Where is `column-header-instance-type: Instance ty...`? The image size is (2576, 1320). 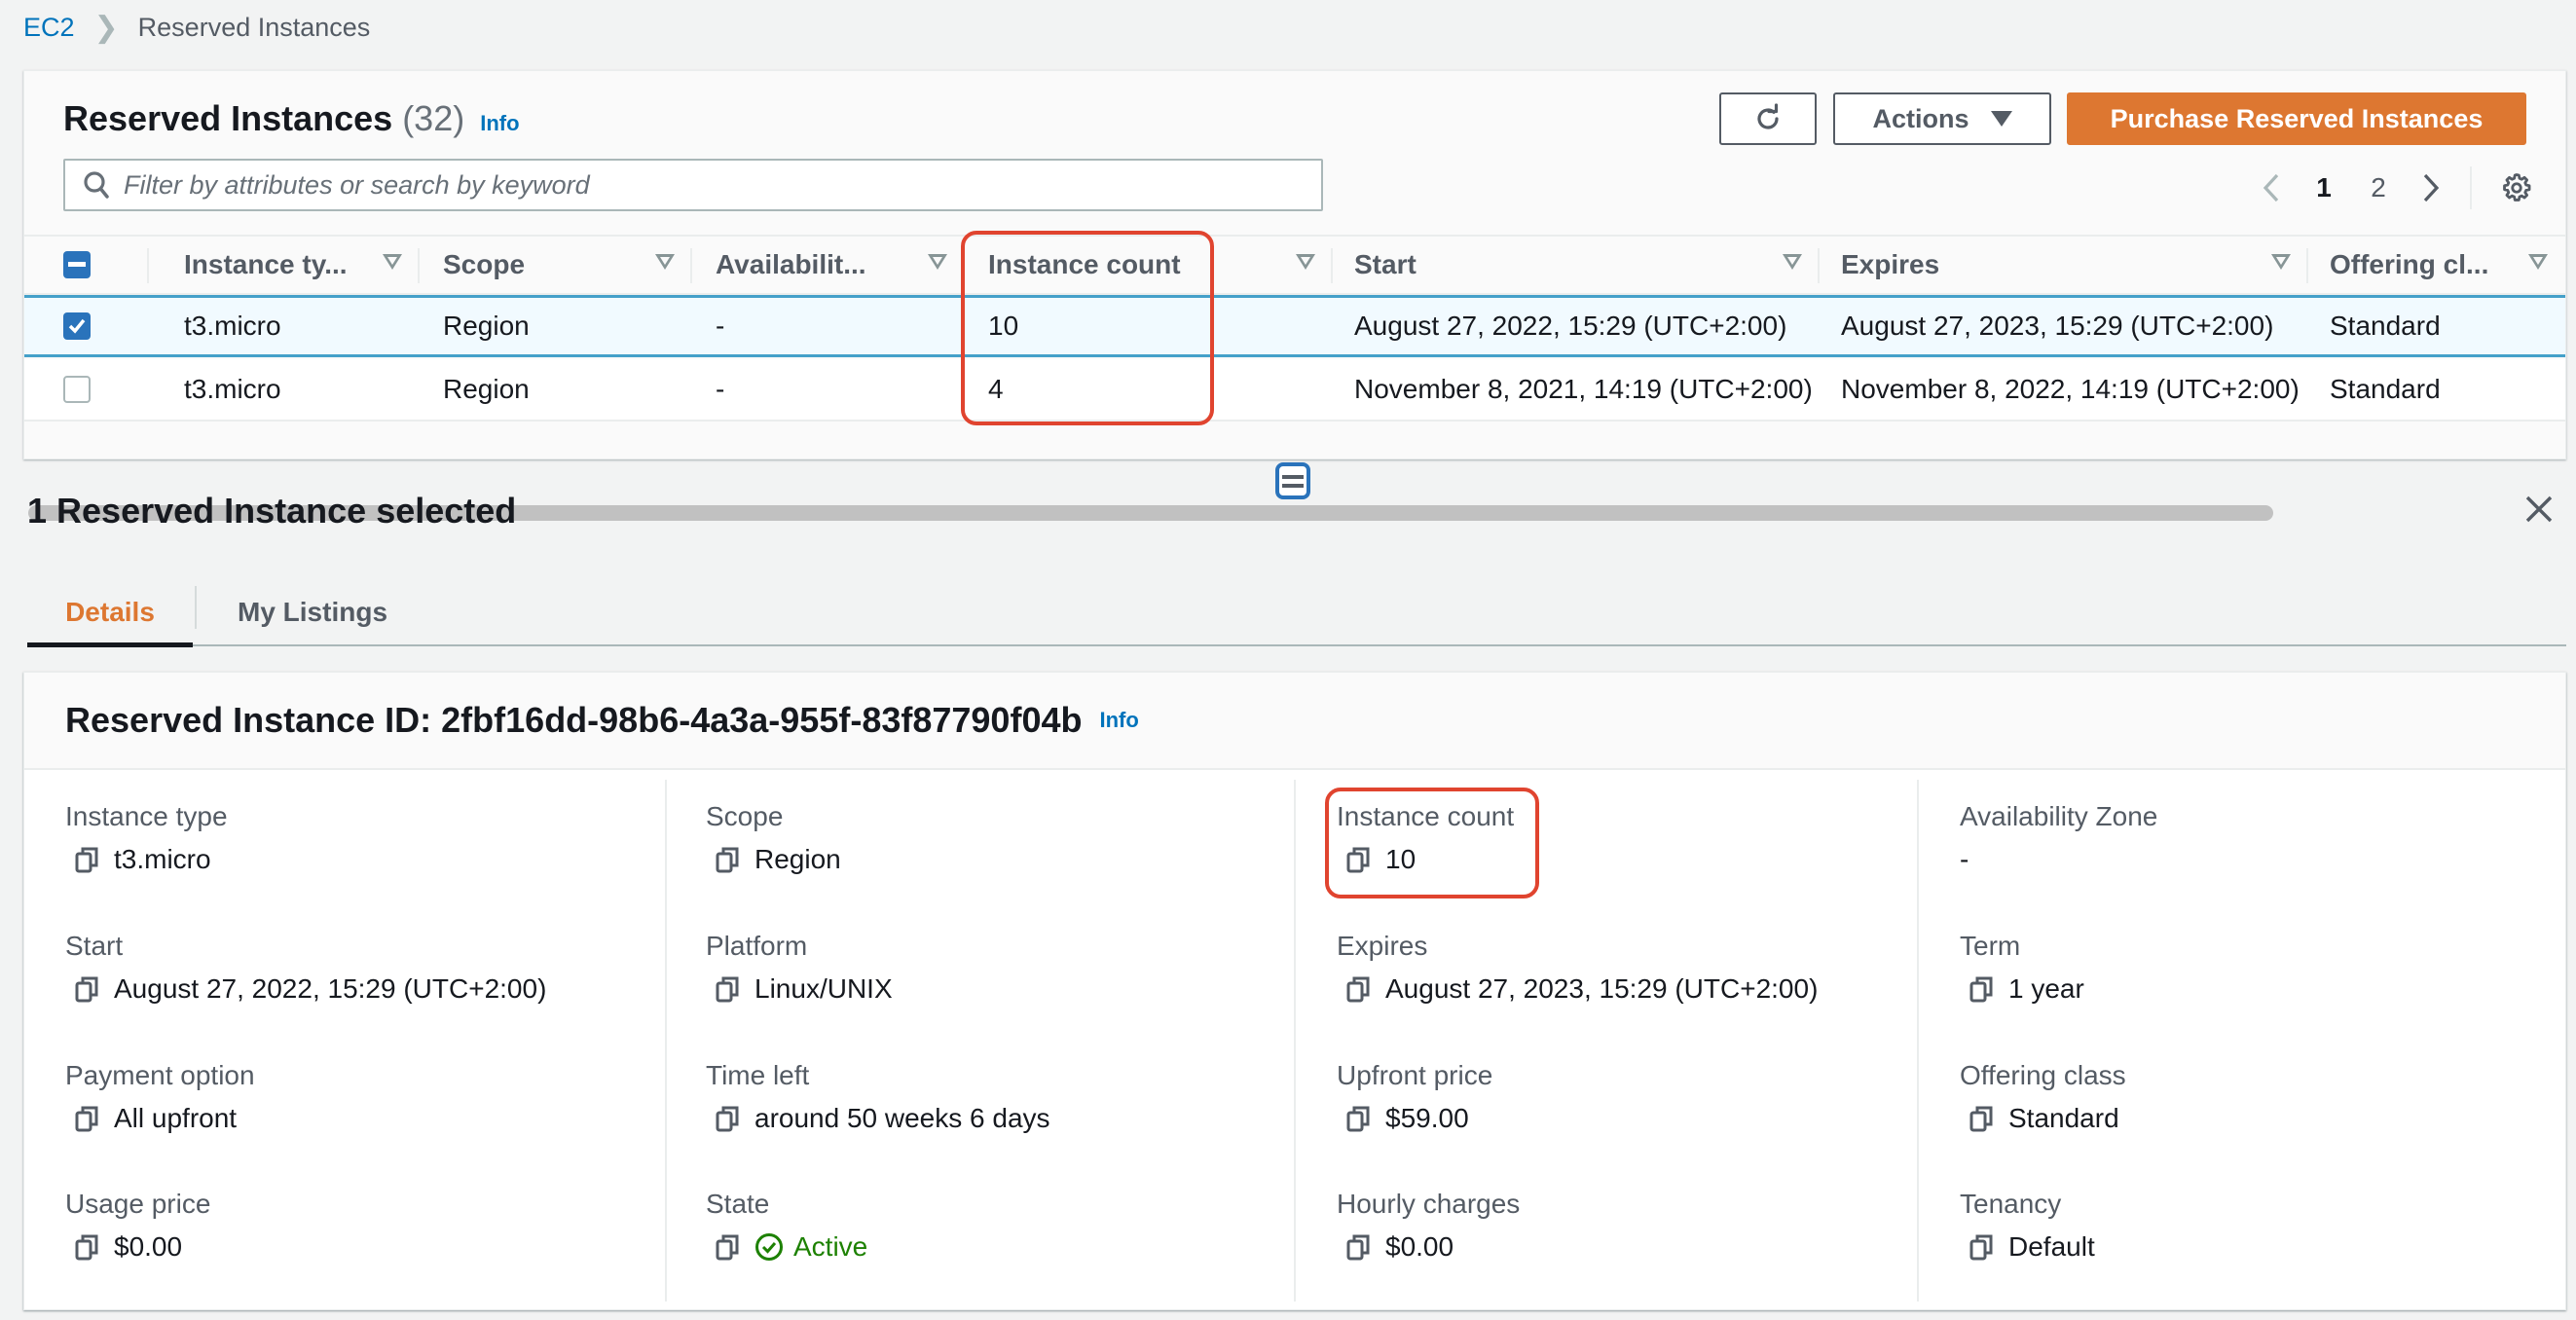 column-header-instance-type: Instance ty... is located at coordinates (290, 265).